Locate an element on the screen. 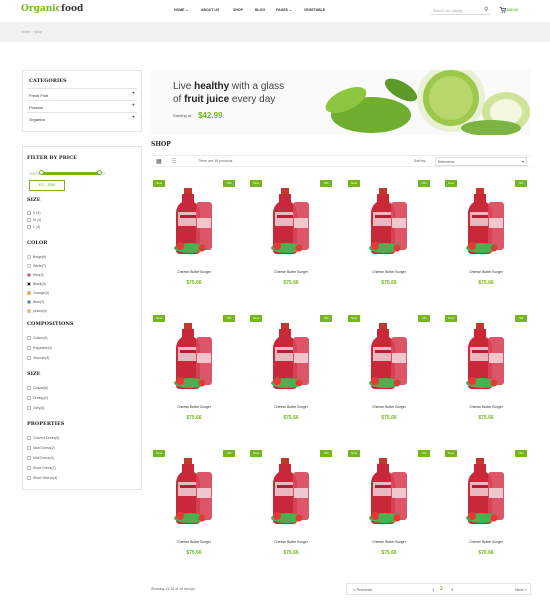  composition-option: Cotton(6) is located at coordinates (37, 338).